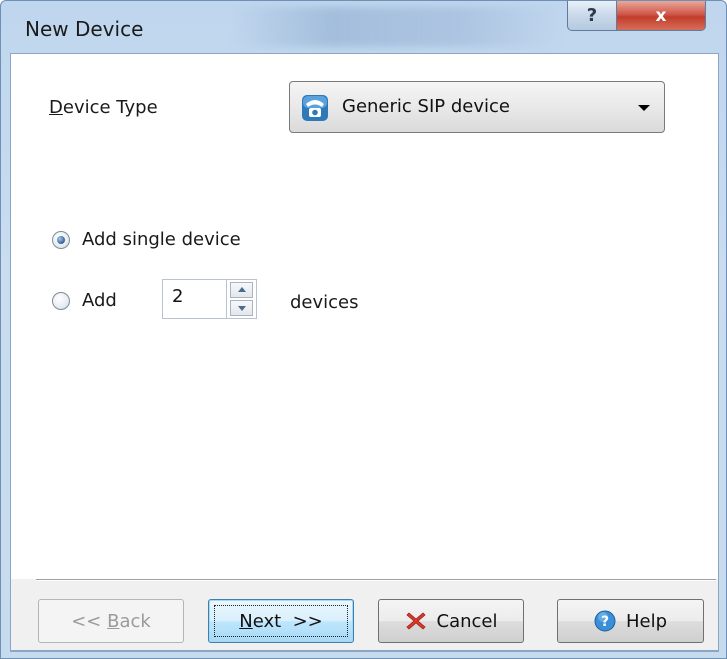  I want to click on focus-rectangle, so click(281, 621).